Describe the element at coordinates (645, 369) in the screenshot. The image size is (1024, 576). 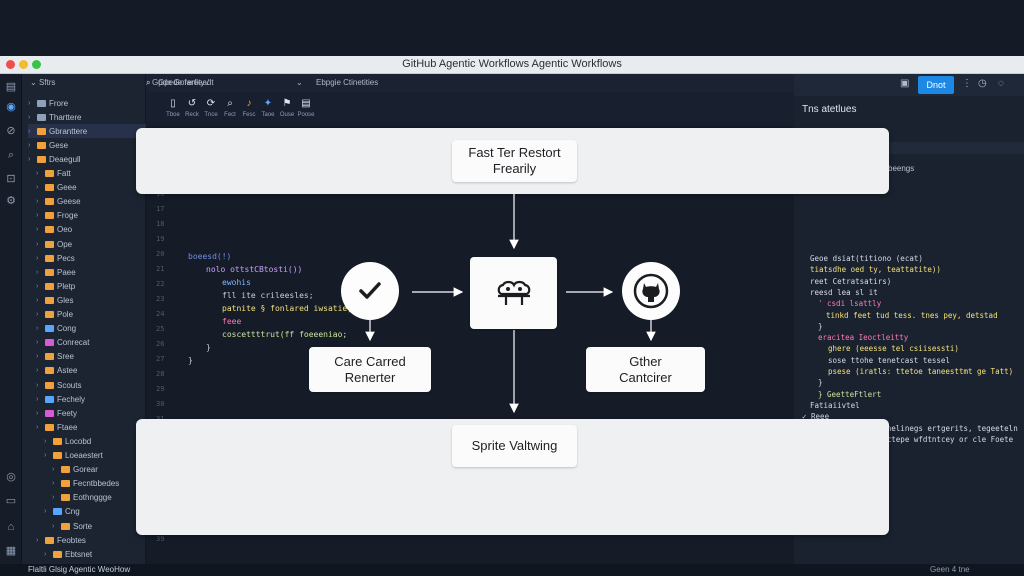
I see `right-node: Gther Cantcirer` at that location.